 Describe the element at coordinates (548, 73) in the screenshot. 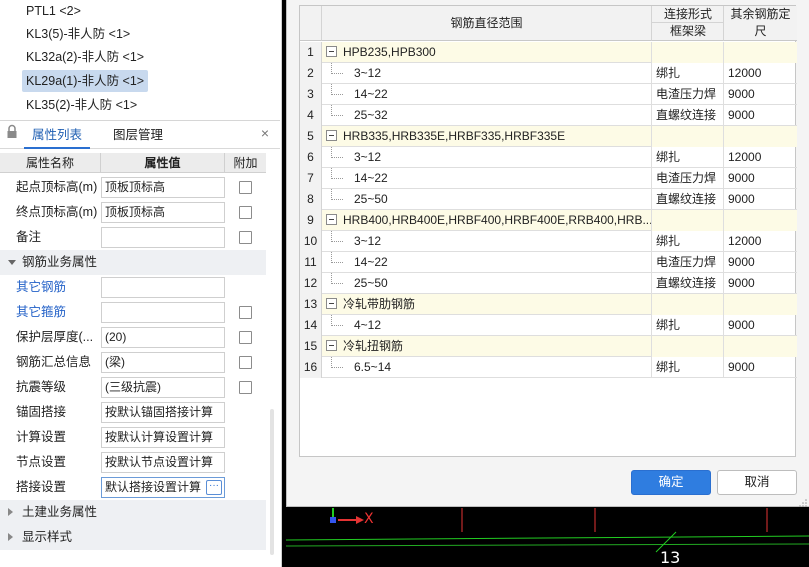

I see `grid-row: 2 3~12 绑扎 12000` at that location.